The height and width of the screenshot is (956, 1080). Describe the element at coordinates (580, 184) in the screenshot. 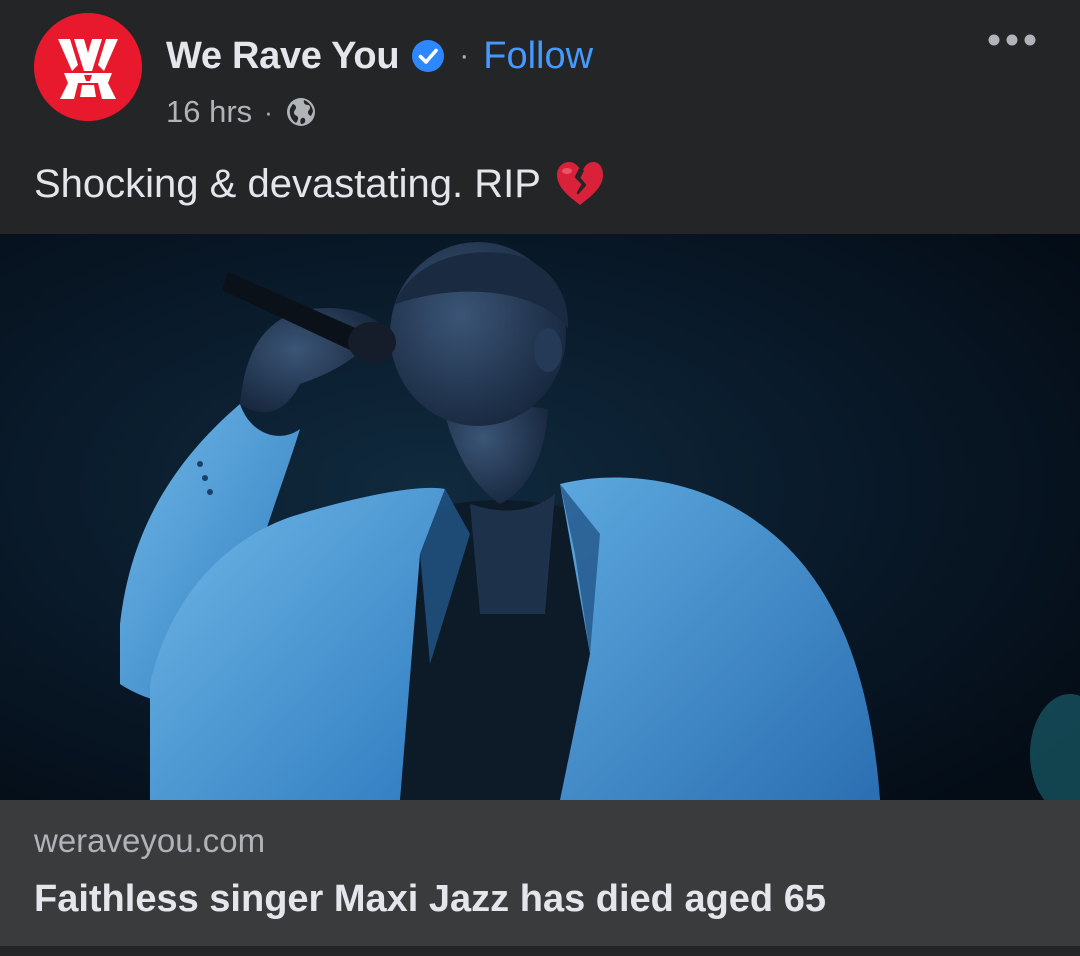

I see `broken-heart-emoji-icon` at that location.